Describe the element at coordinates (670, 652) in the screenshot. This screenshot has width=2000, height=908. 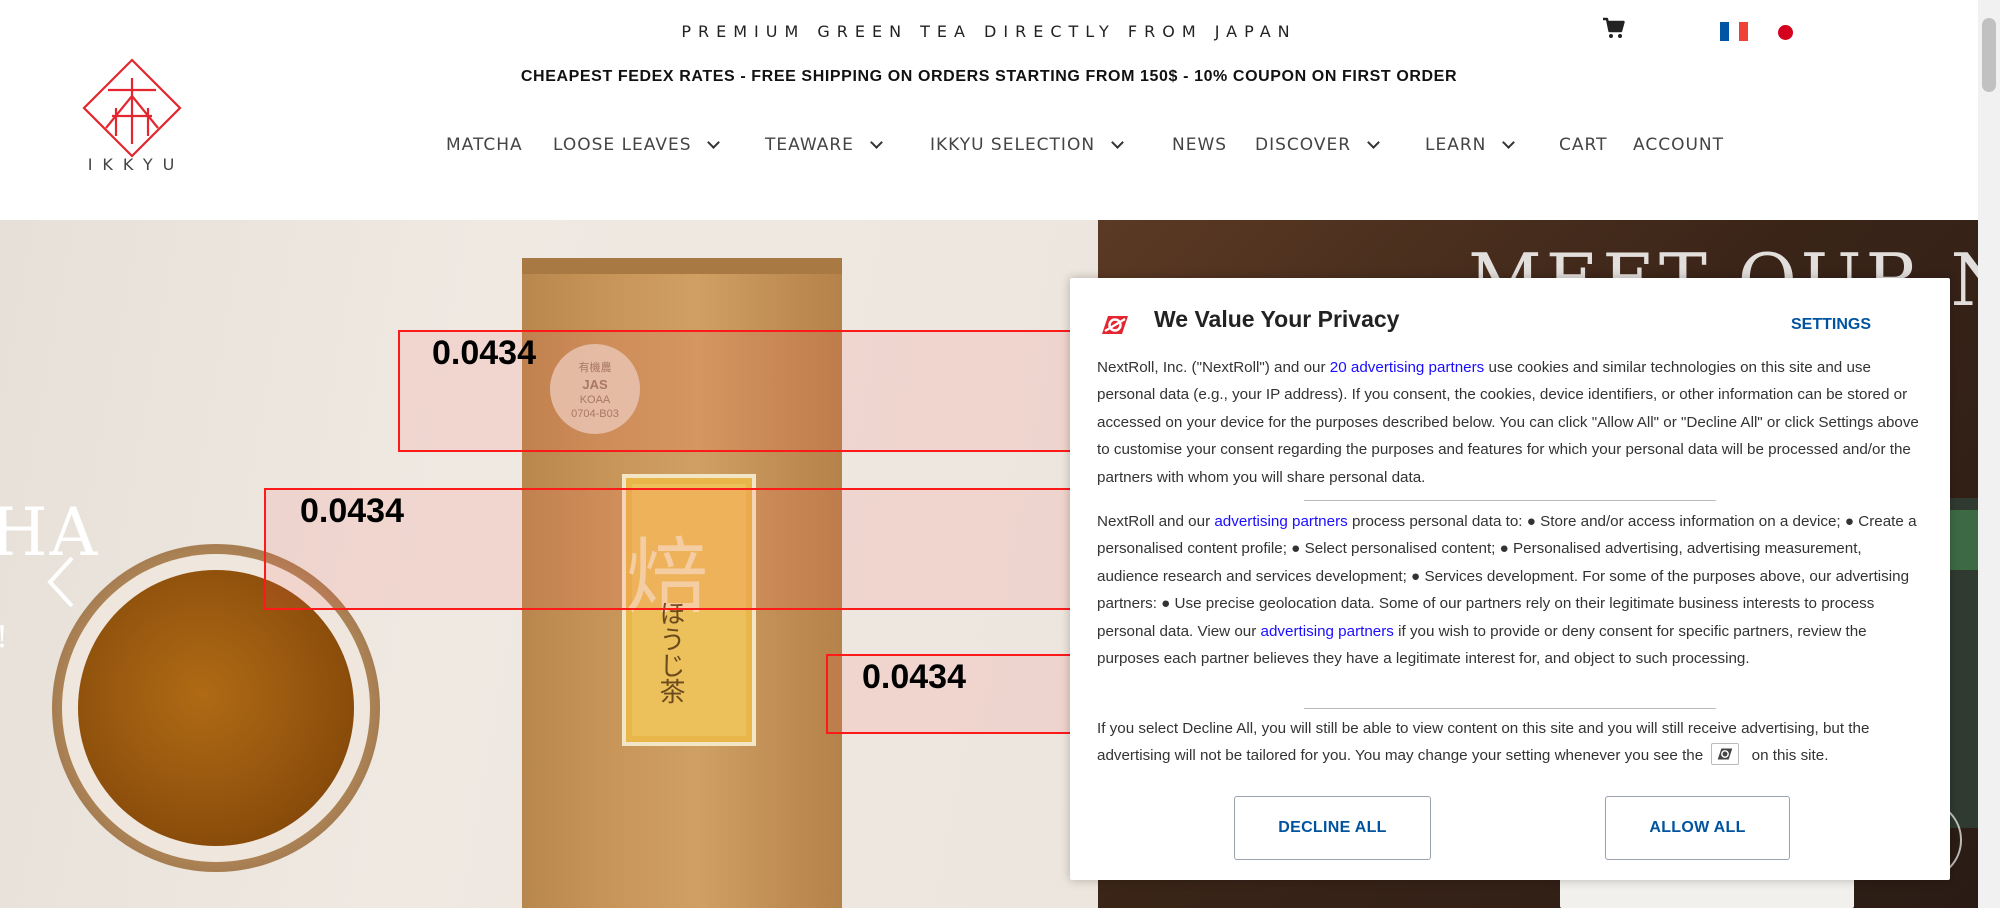
I see `tea-bag-subtitle: ほうじ茶` at that location.